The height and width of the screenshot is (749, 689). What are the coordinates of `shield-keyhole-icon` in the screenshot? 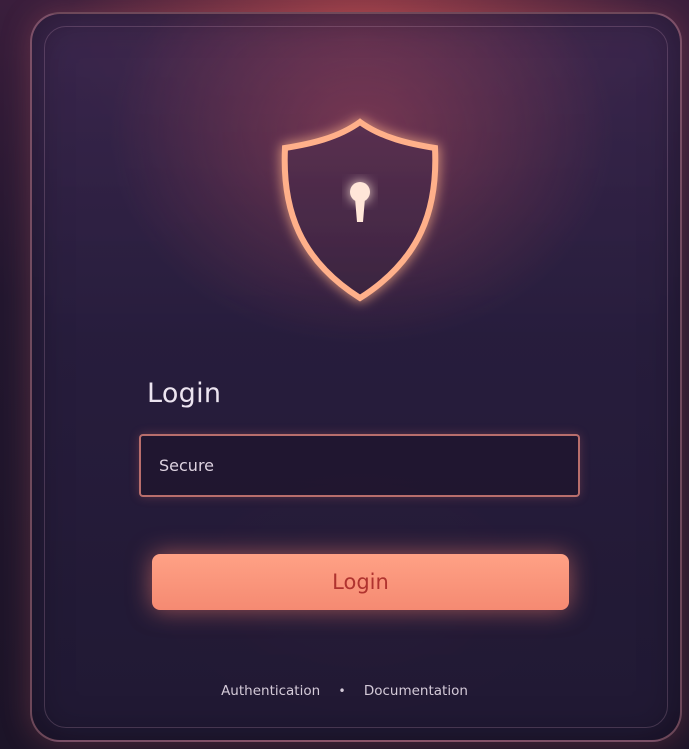 It's located at (360, 210).